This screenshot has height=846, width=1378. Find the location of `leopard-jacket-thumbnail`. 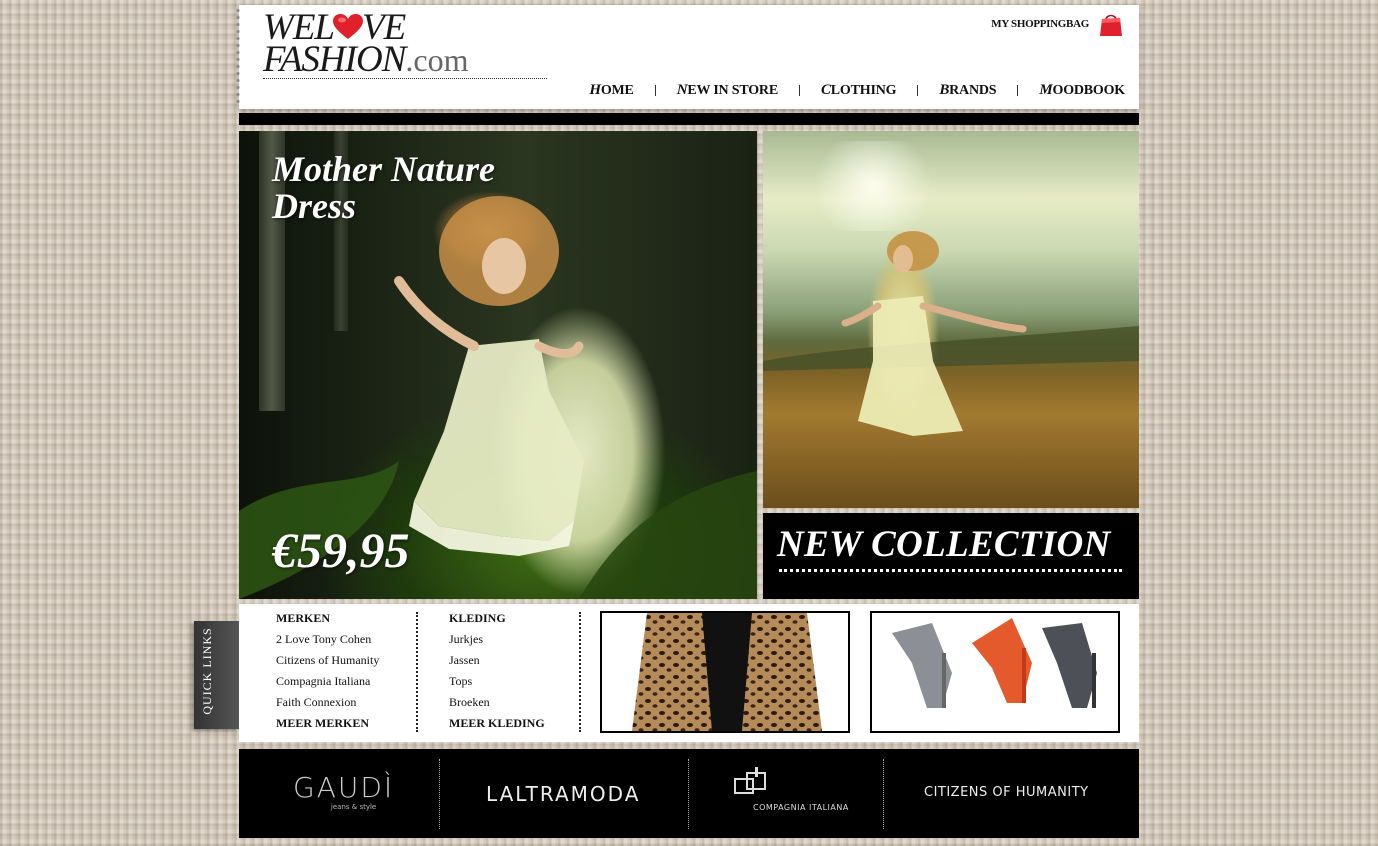

leopard-jacket-thumbnail is located at coordinates (725, 672).